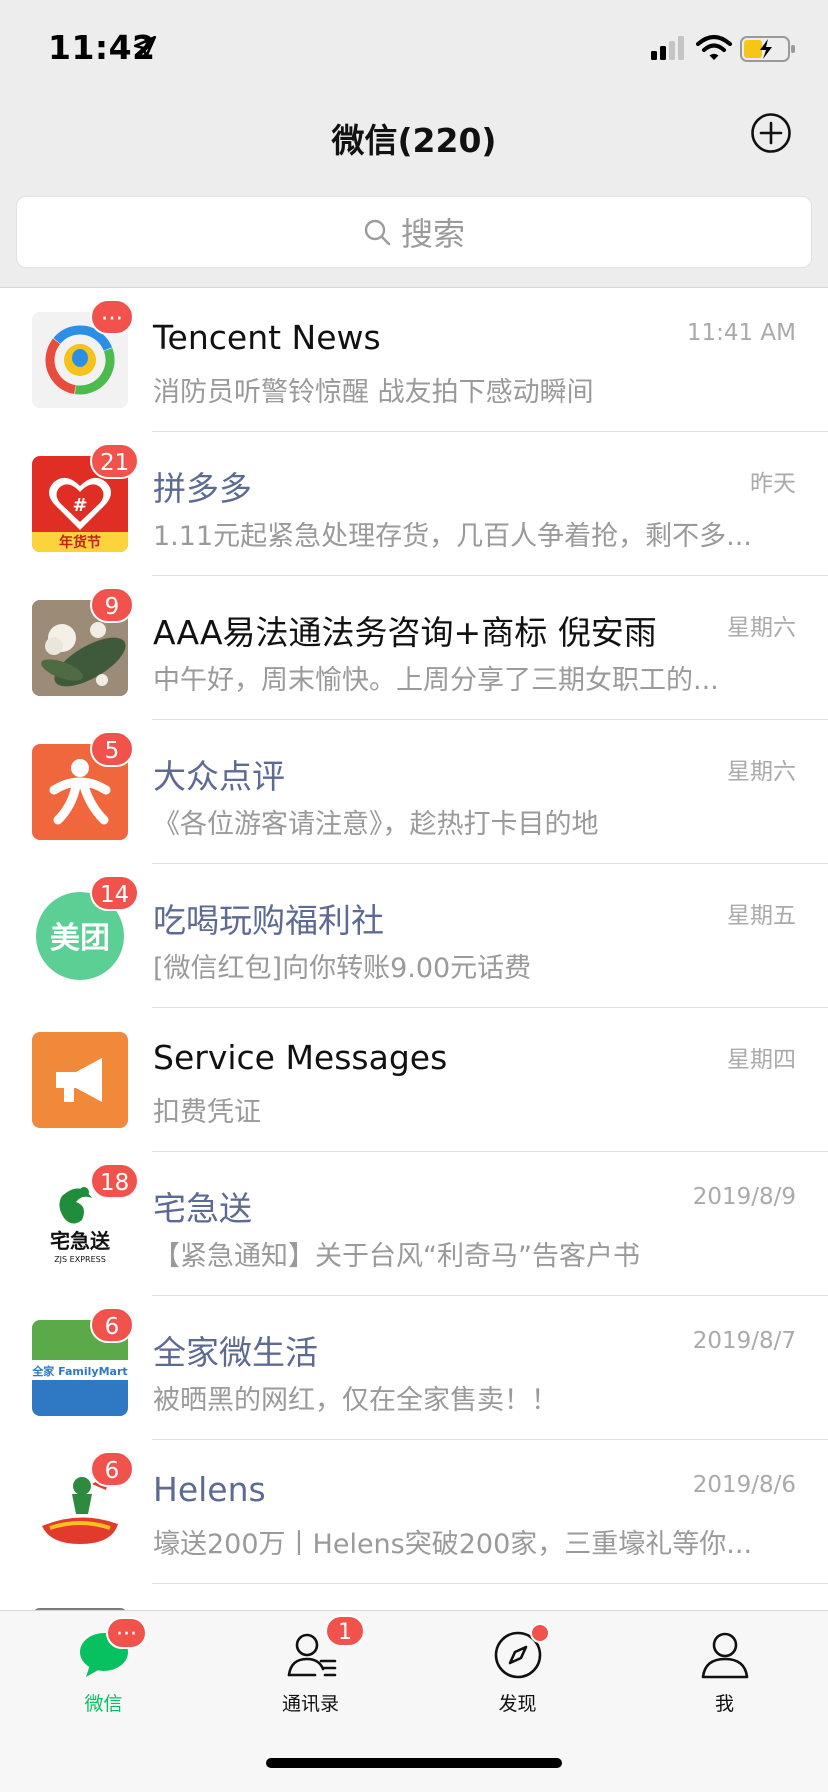  What do you see at coordinates (112, 317) in the screenshot?
I see `unread-badge: ···` at bounding box center [112, 317].